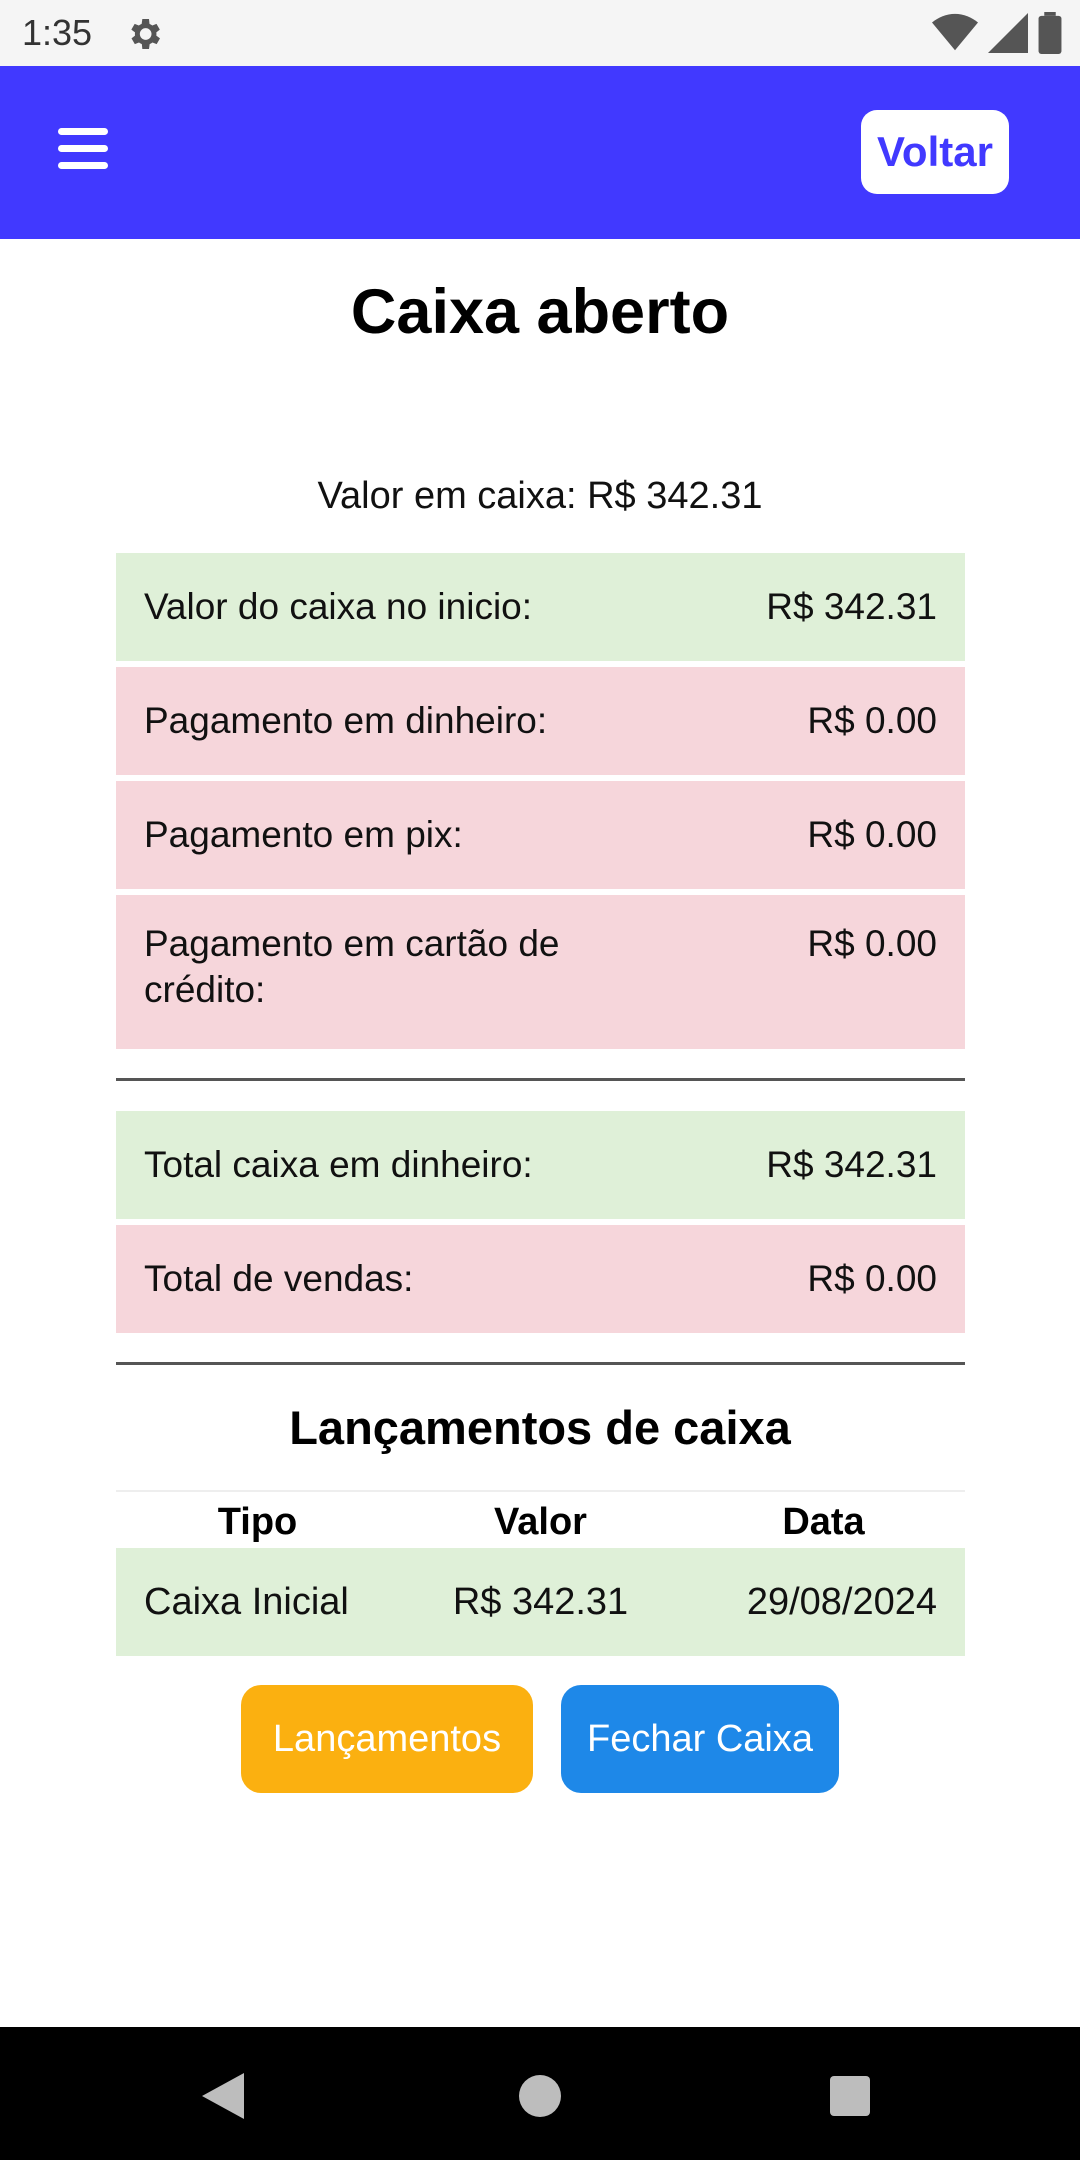 The image size is (1080, 2160). I want to click on back-triangle-icon, so click(224, 2096).